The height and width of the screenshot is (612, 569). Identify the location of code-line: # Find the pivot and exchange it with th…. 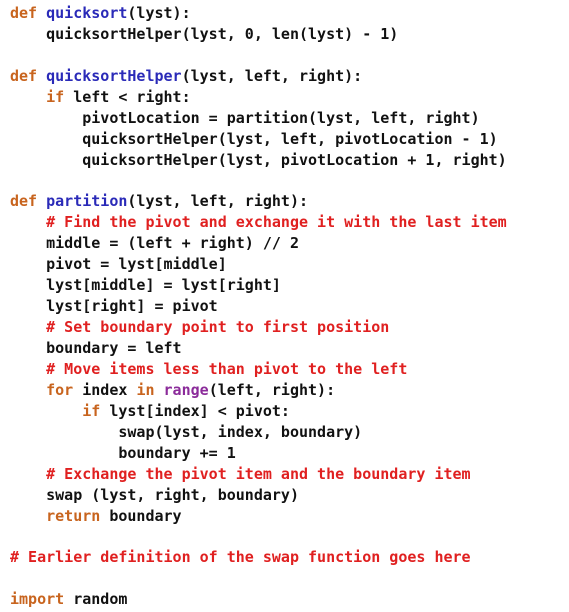
(258, 222).